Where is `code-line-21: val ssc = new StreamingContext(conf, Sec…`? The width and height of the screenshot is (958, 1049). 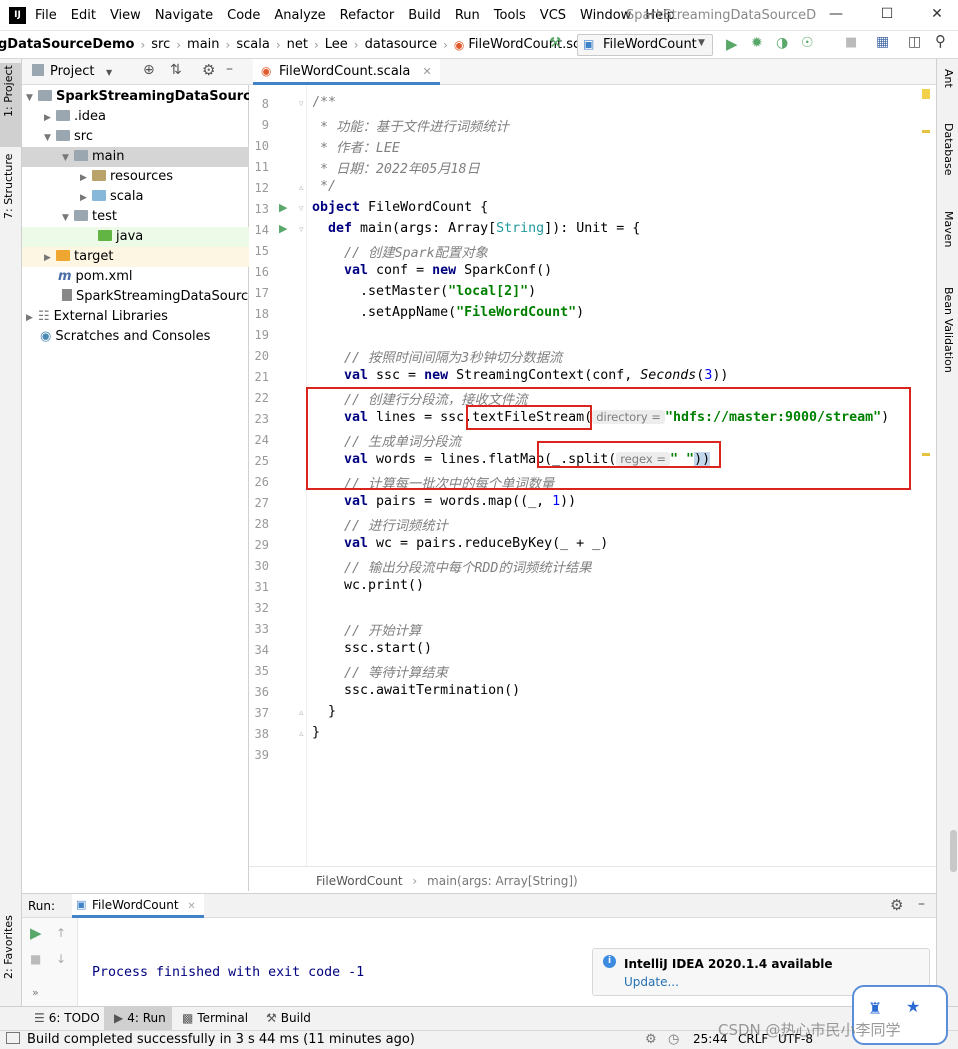
code-line-21: val ssc = new StreamingContext(conf, Sec… is located at coordinates (536, 375).